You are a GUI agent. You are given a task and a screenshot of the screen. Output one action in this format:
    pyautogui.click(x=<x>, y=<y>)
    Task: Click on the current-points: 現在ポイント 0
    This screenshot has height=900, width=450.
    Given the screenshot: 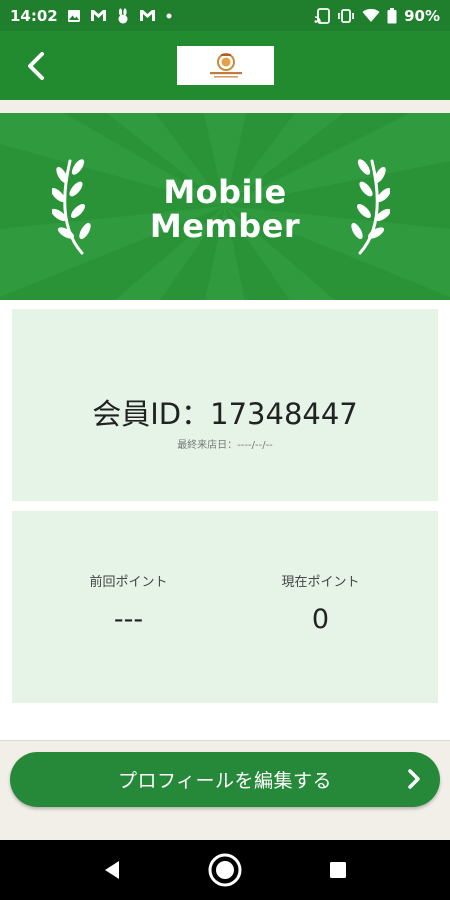 What is the action you would take?
    pyautogui.click(x=320, y=603)
    